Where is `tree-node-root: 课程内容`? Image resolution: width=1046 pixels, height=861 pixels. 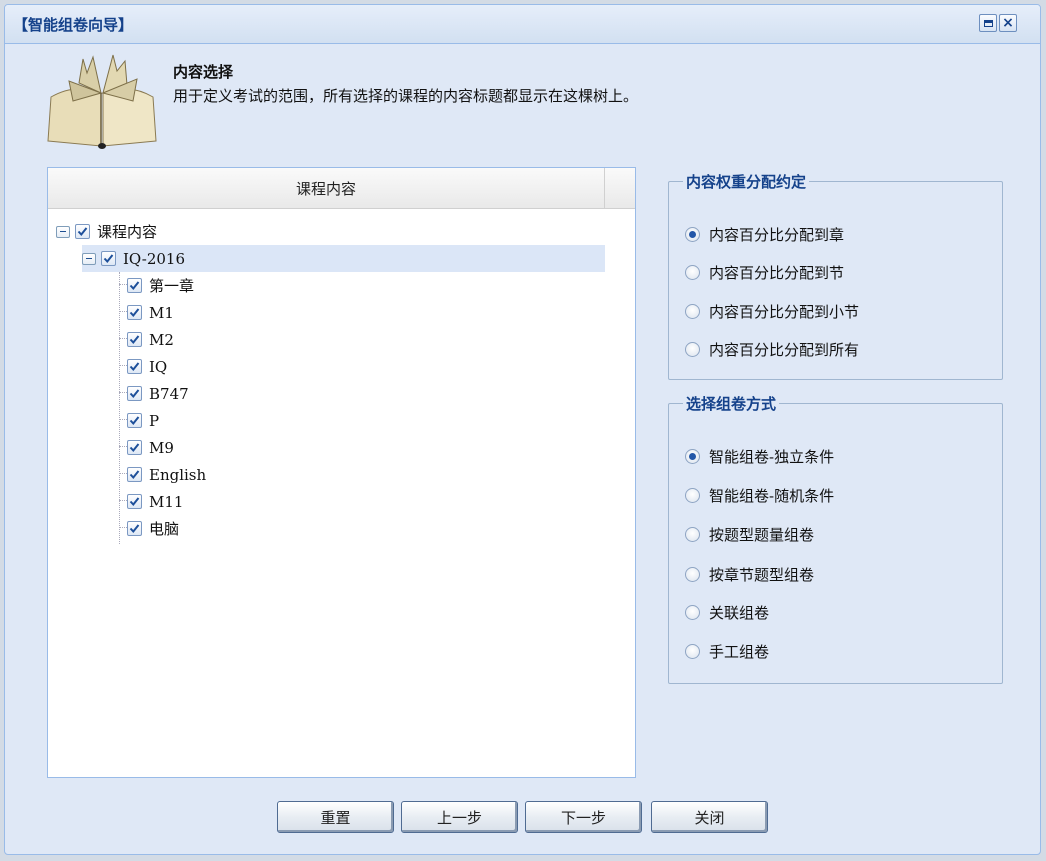
tree-node-root: 课程内容 is located at coordinates (106, 231).